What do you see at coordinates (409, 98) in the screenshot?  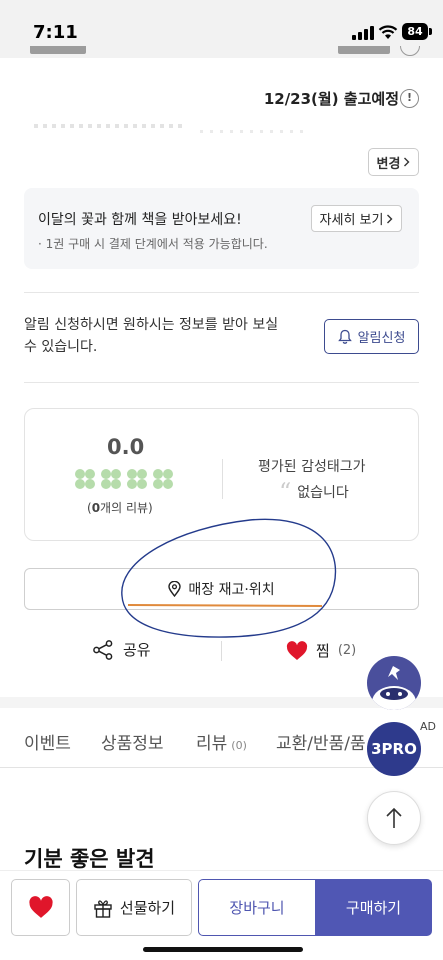 I see `info-icon: !` at bounding box center [409, 98].